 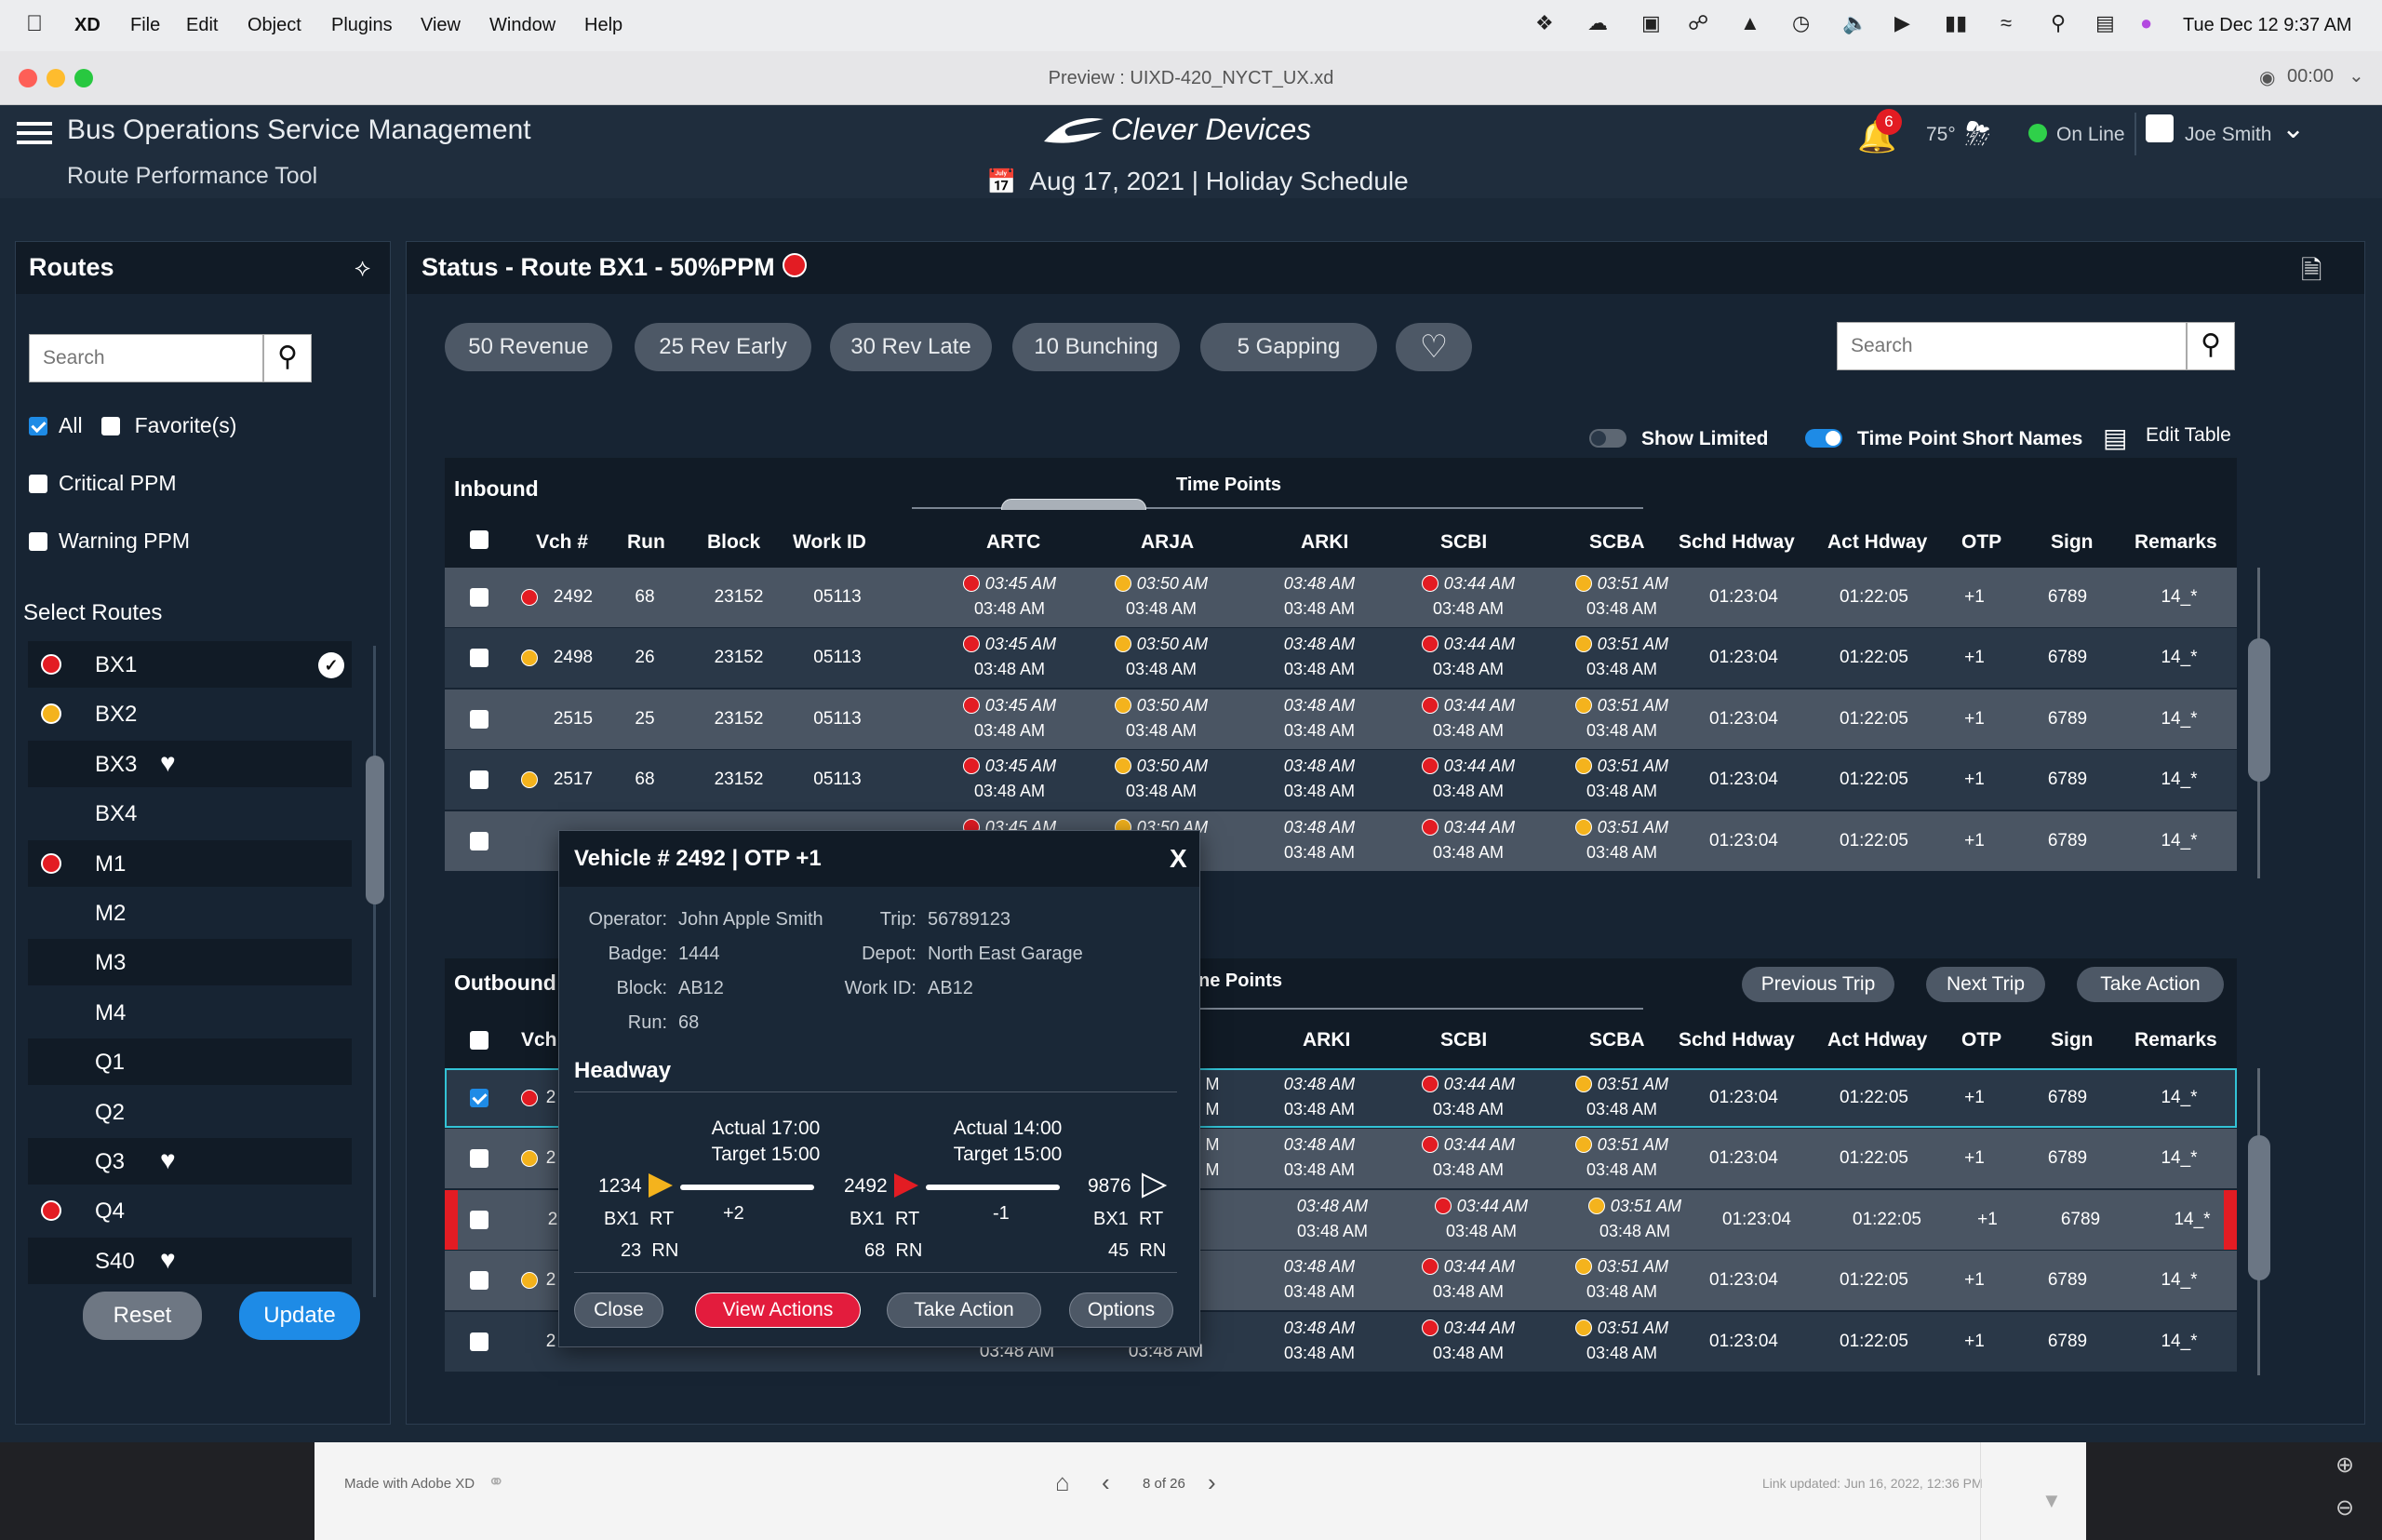 What do you see at coordinates (646, 542) in the screenshot?
I see `col-run: Run` at bounding box center [646, 542].